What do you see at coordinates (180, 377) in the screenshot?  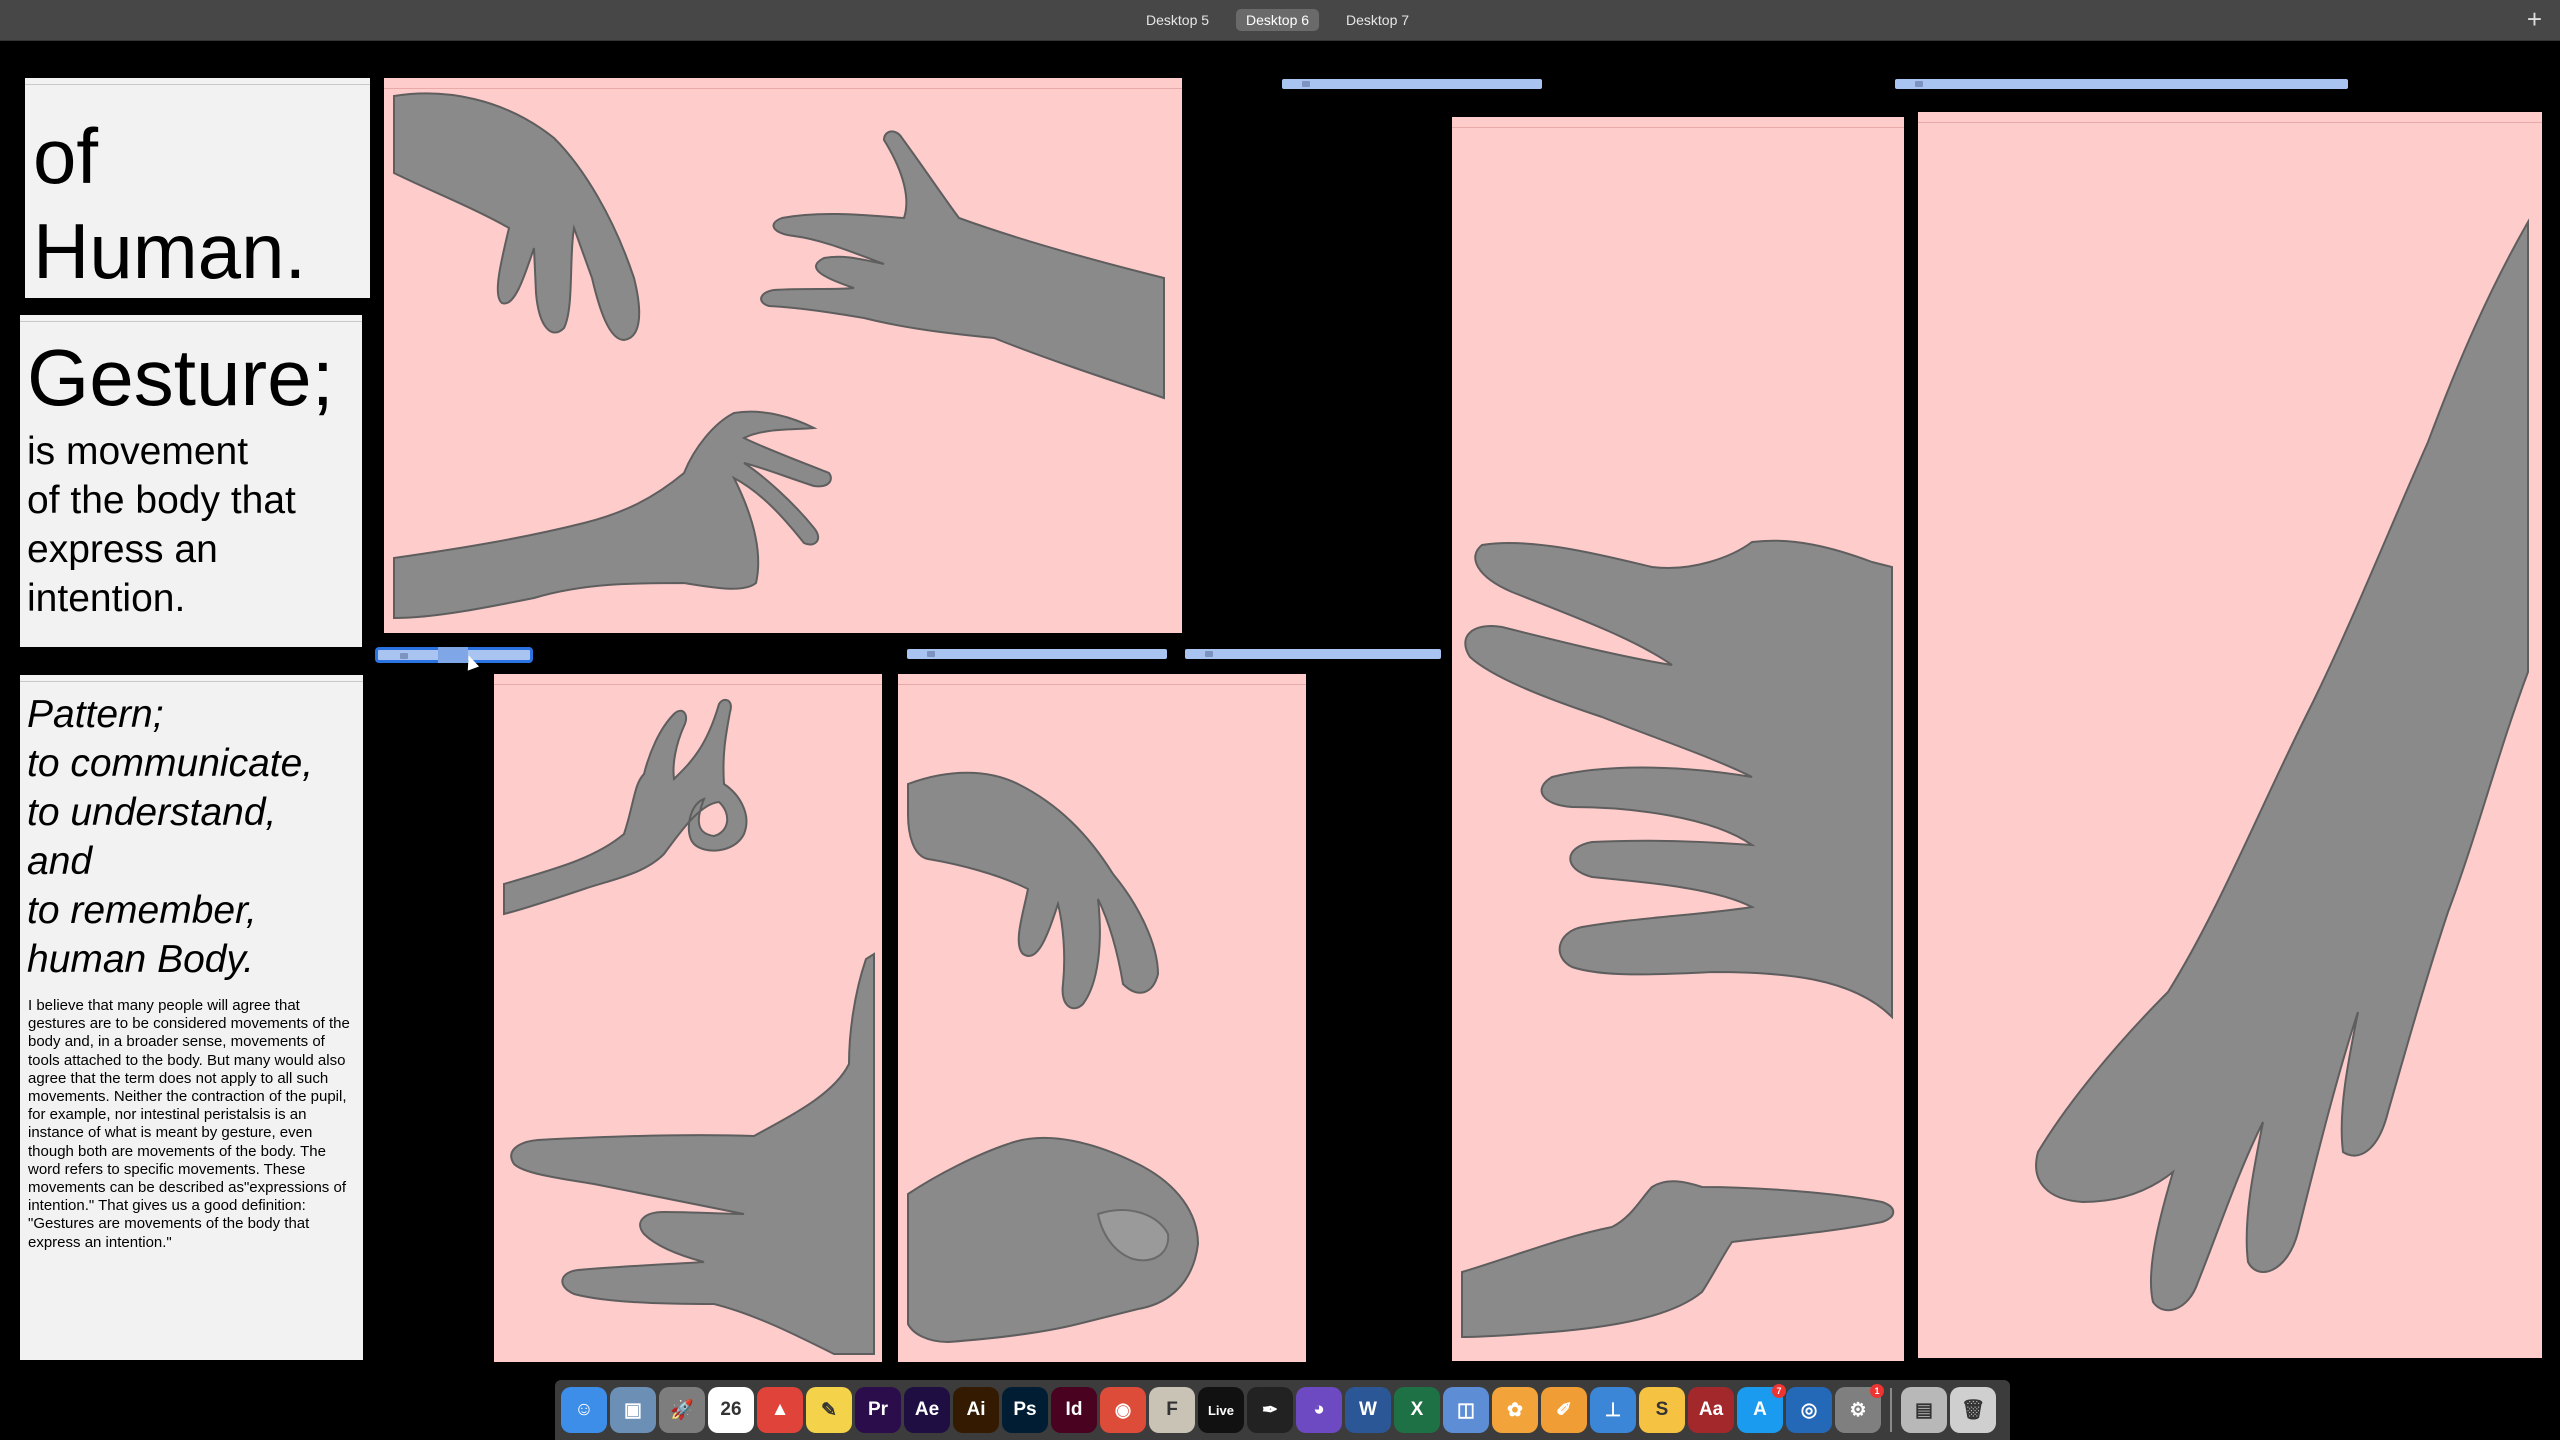 I see `gesture-heading: Gesture;` at bounding box center [180, 377].